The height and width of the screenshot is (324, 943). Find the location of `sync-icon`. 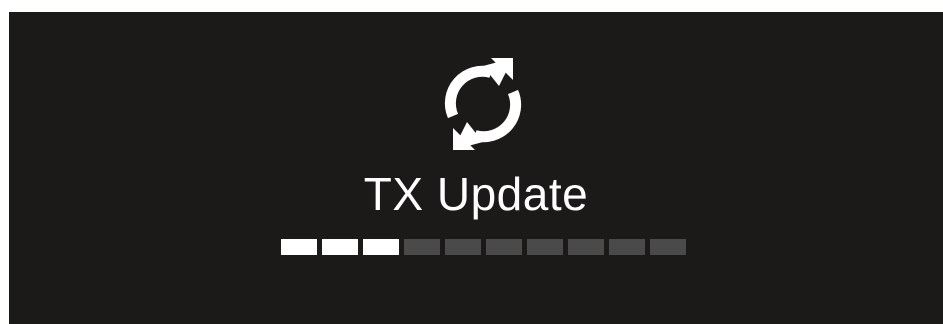

sync-icon is located at coordinates (483, 104).